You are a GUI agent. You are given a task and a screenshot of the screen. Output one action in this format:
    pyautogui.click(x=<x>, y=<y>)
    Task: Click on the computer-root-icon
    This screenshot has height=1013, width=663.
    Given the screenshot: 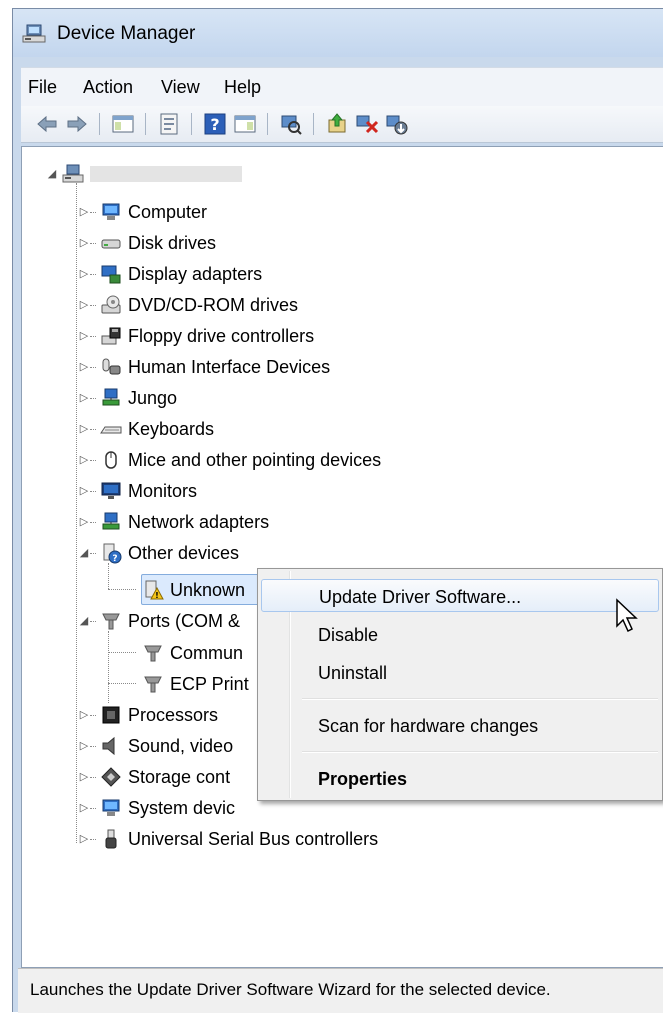 What is the action you would take?
    pyautogui.click(x=73, y=173)
    